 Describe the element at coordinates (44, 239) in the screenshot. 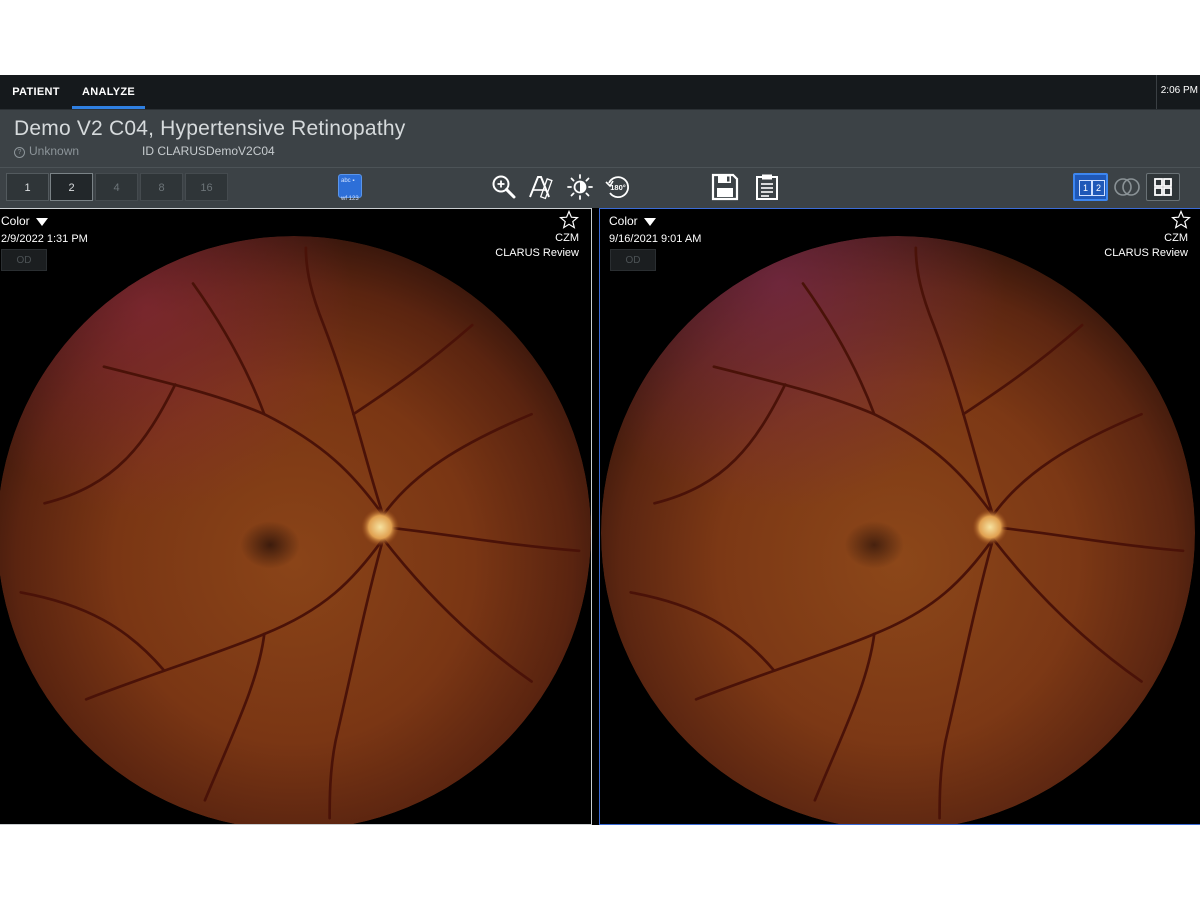

I see `image-date: 2/9/2022 1:31 PM` at that location.